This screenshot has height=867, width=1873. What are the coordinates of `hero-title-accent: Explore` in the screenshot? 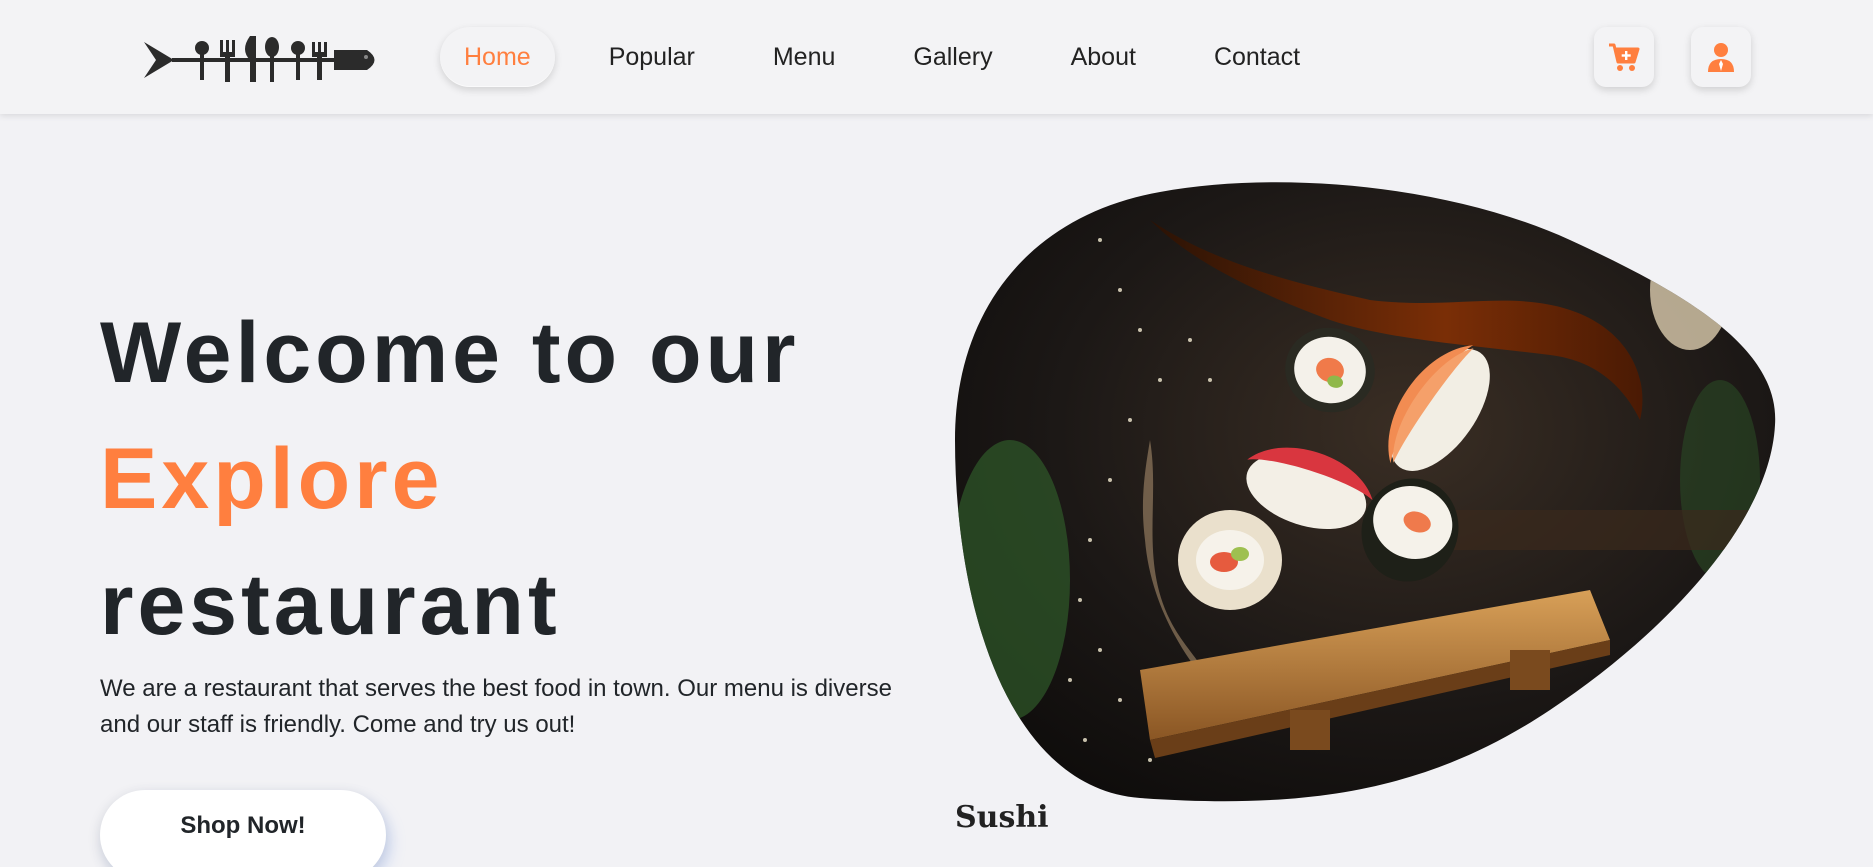 It's located at (272, 479).